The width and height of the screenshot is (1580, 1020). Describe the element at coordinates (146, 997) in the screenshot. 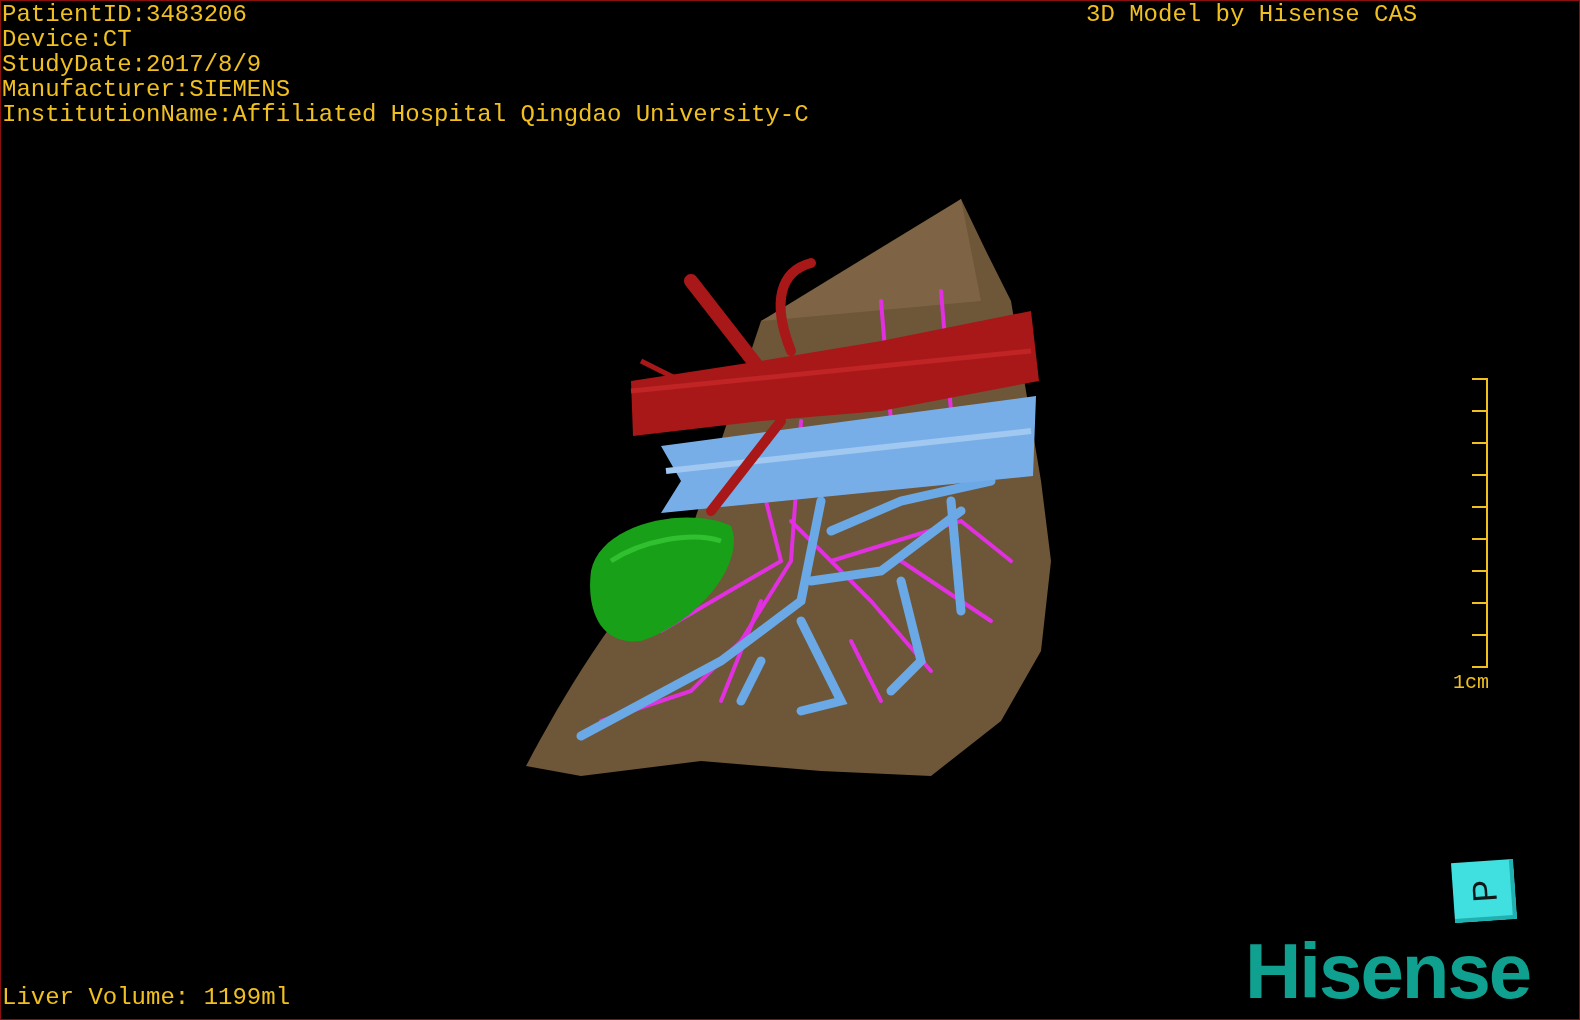

I see `liver-volume: Liver Volume: 1199ml` at that location.